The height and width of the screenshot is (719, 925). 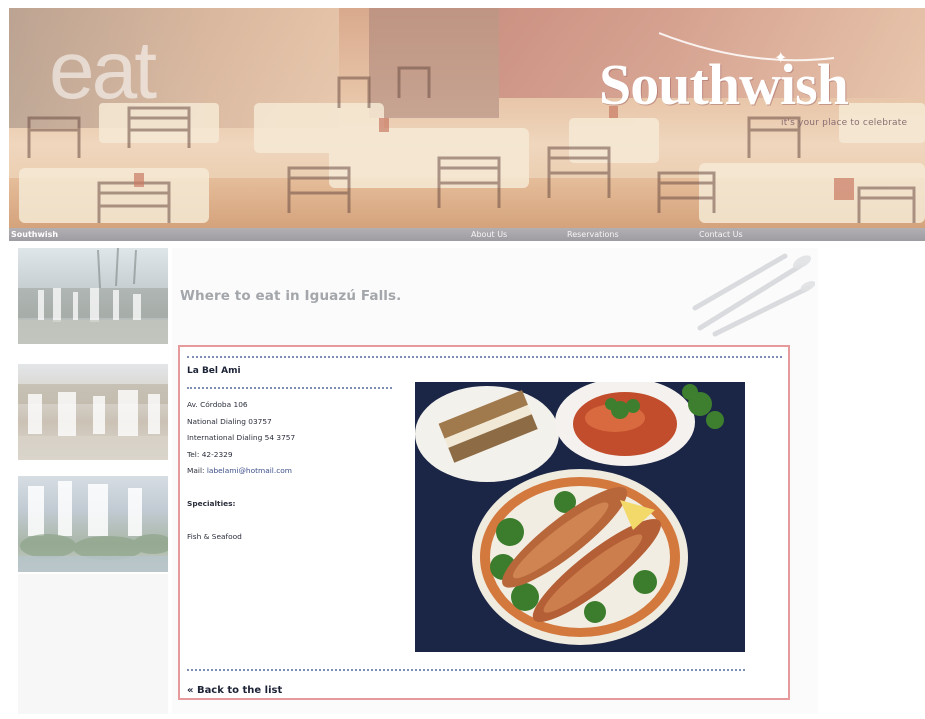 What do you see at coordinates (249, 470) in the screenshot?
I see `email-link: labelami@hotmail.com` at bounding box center [249, 470].